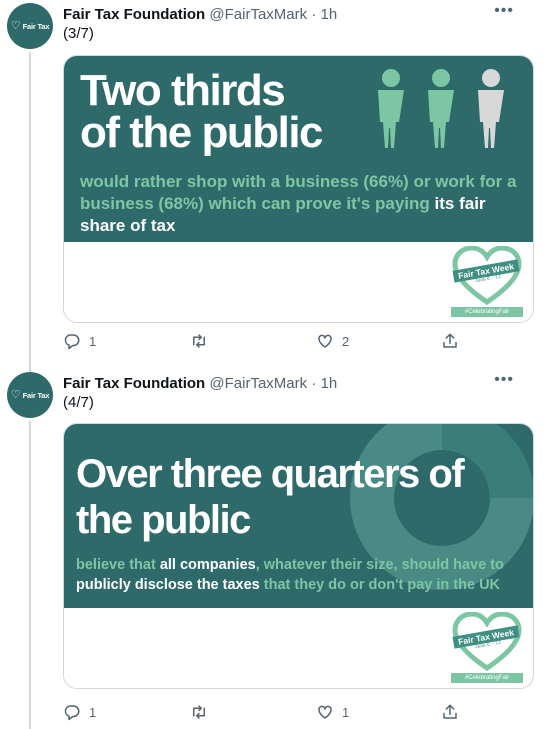 The width and height of the screenshot is (550, 729). What do you see at coordinates (118, 565) in the screenshot?
I see `image-subtext-part: believe that` at bounding box center [118, 565].